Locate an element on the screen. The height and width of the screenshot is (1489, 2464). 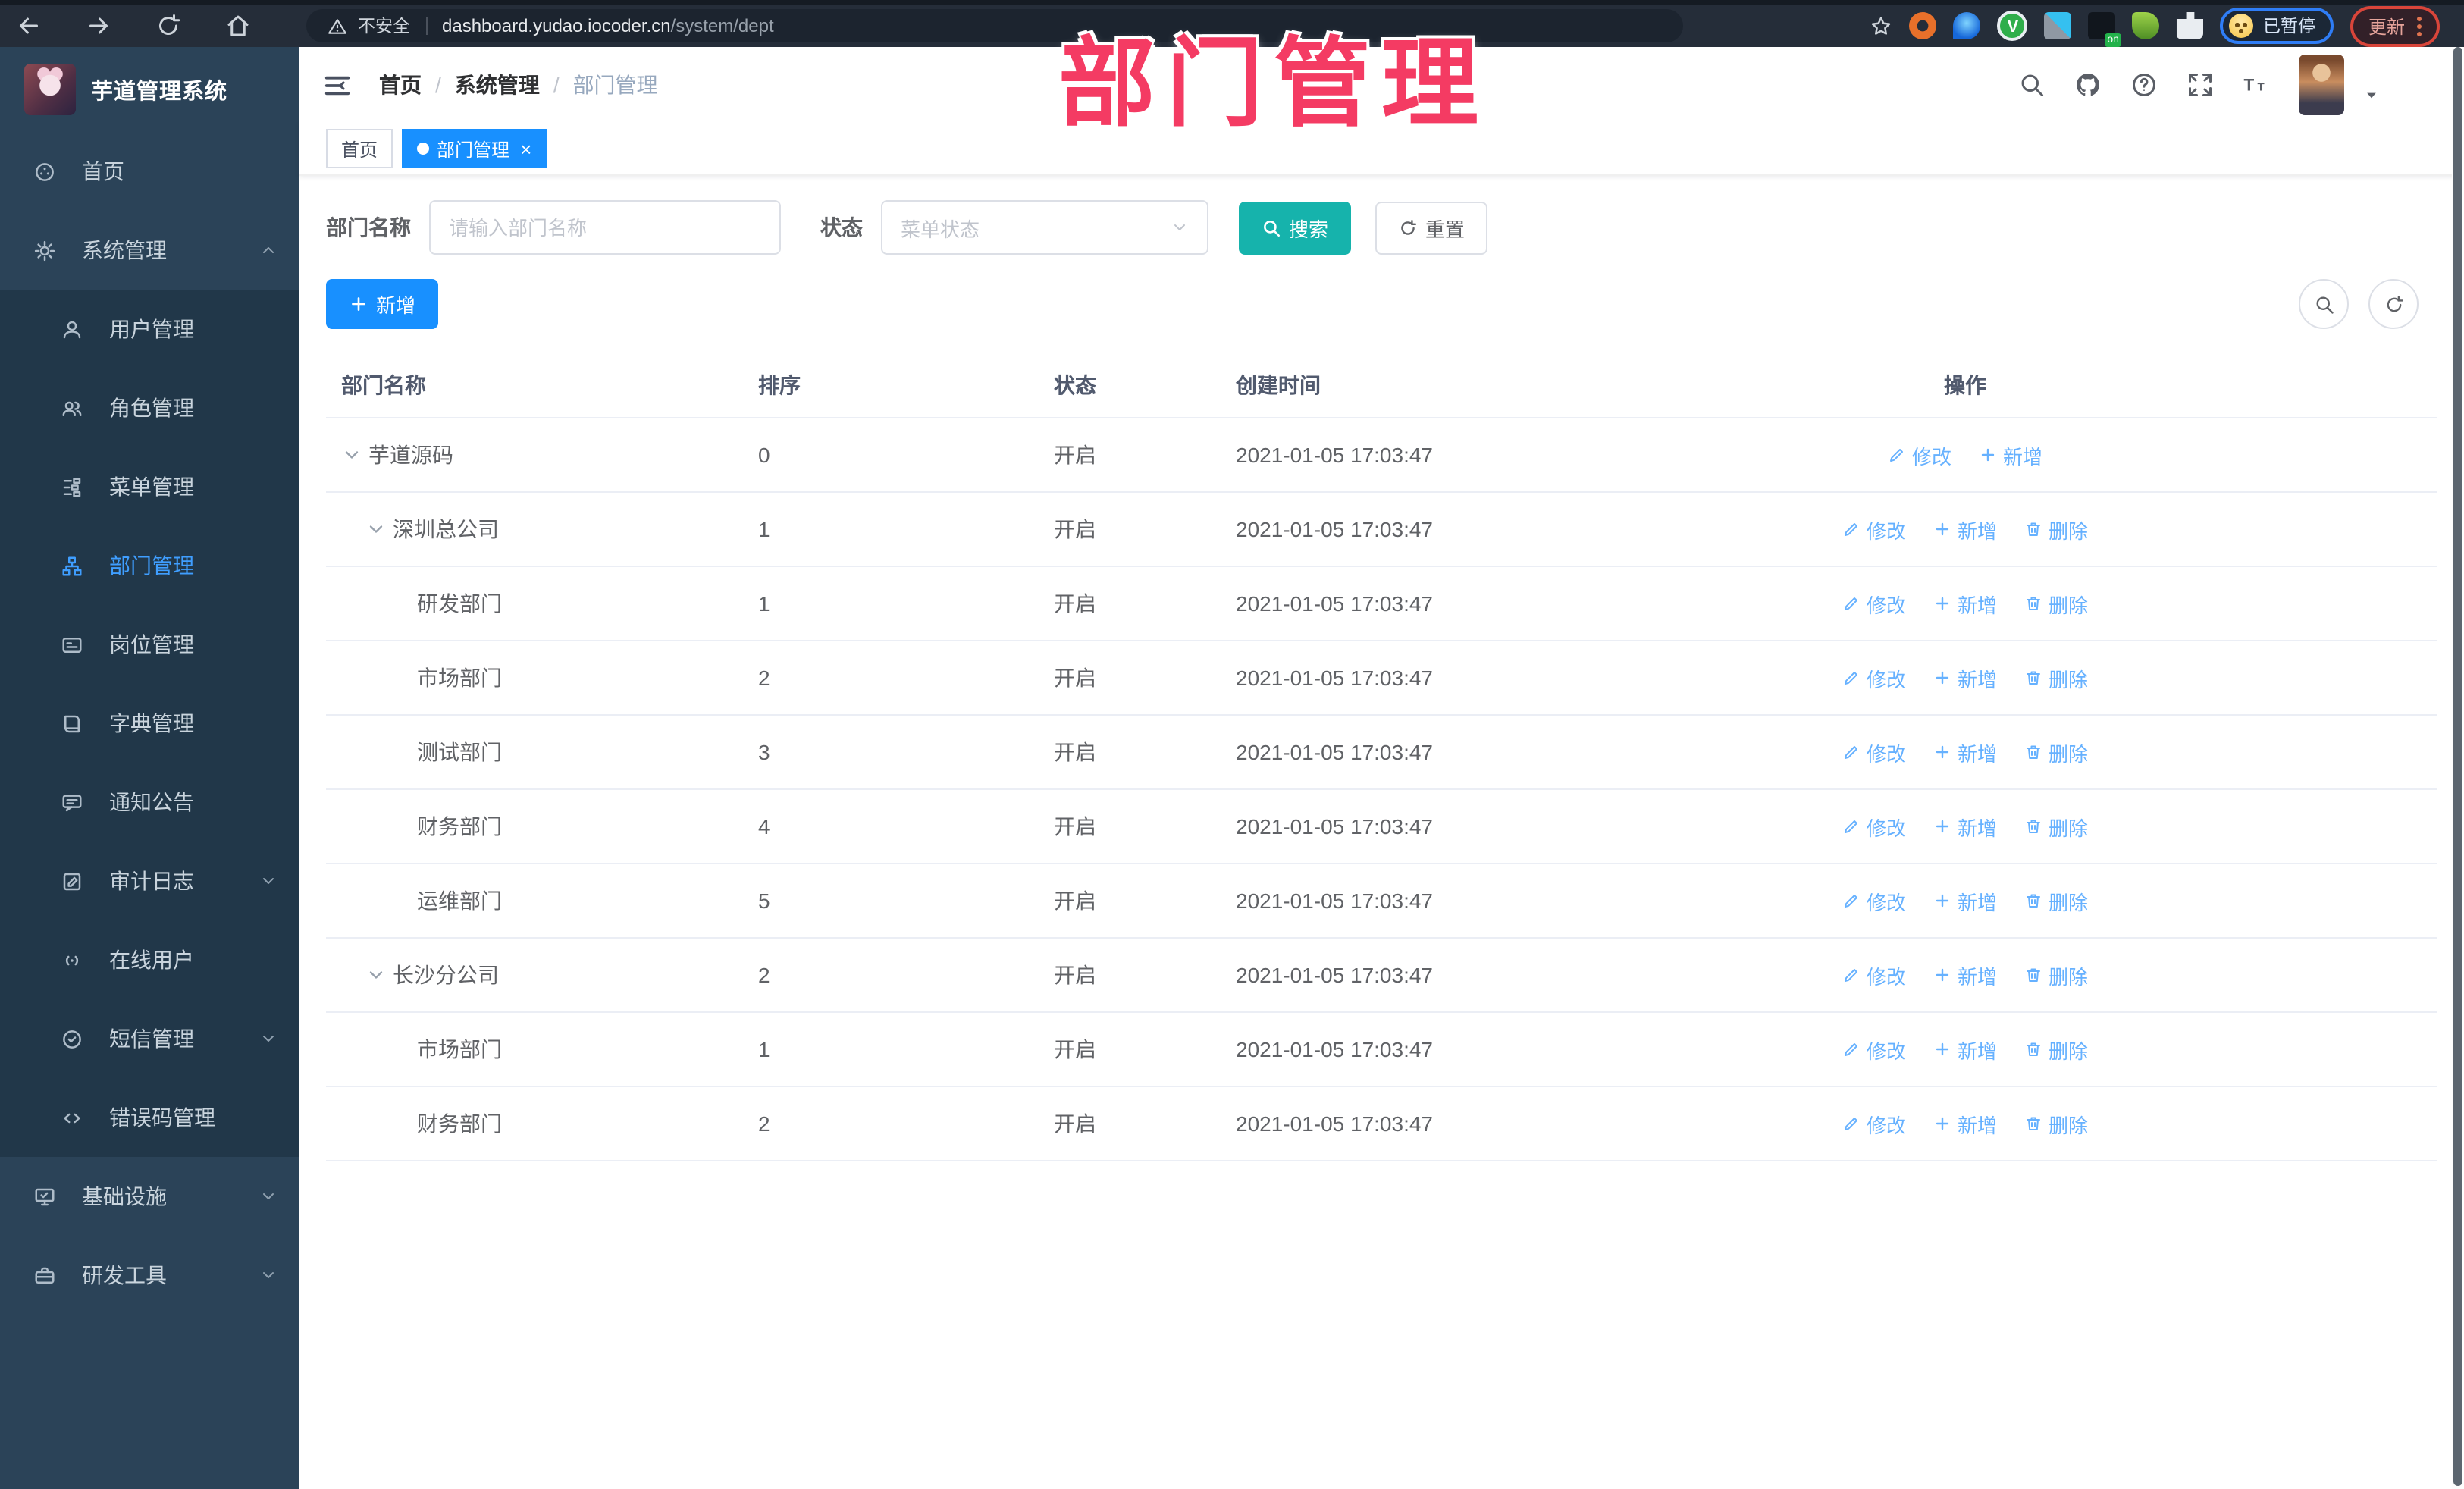
row-action-label: 修改 is located at coordinates (1886, 1050).